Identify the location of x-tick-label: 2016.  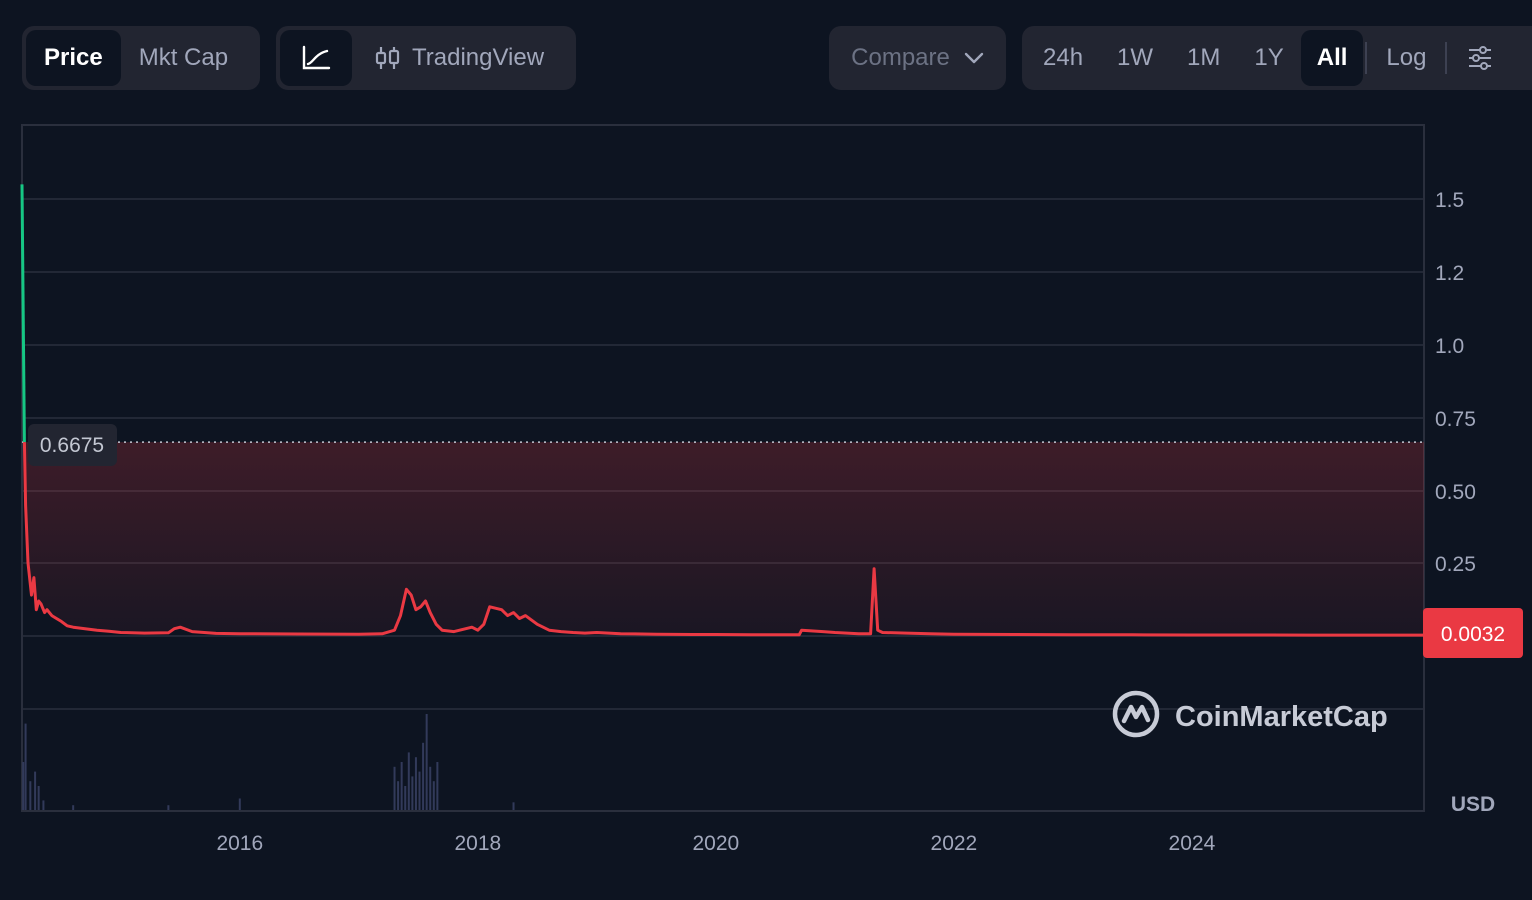
(239, 843).